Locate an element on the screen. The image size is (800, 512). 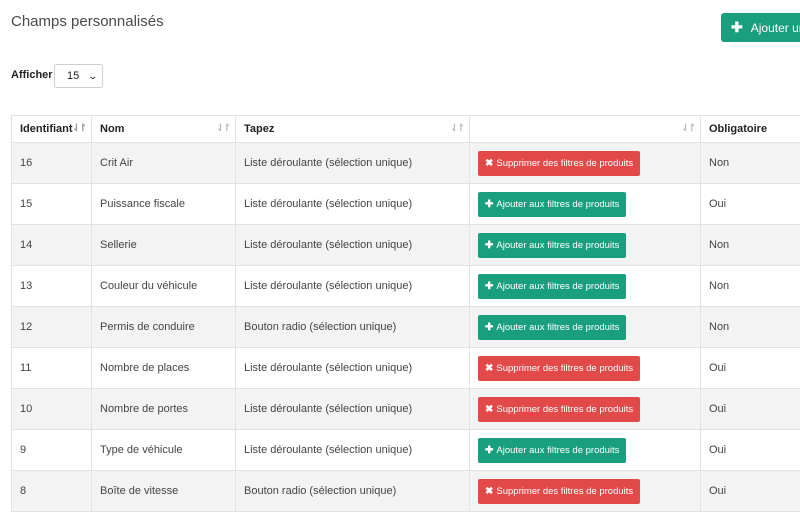
cell-name: Boîte de vitesse is located at coordinates (164, 491).